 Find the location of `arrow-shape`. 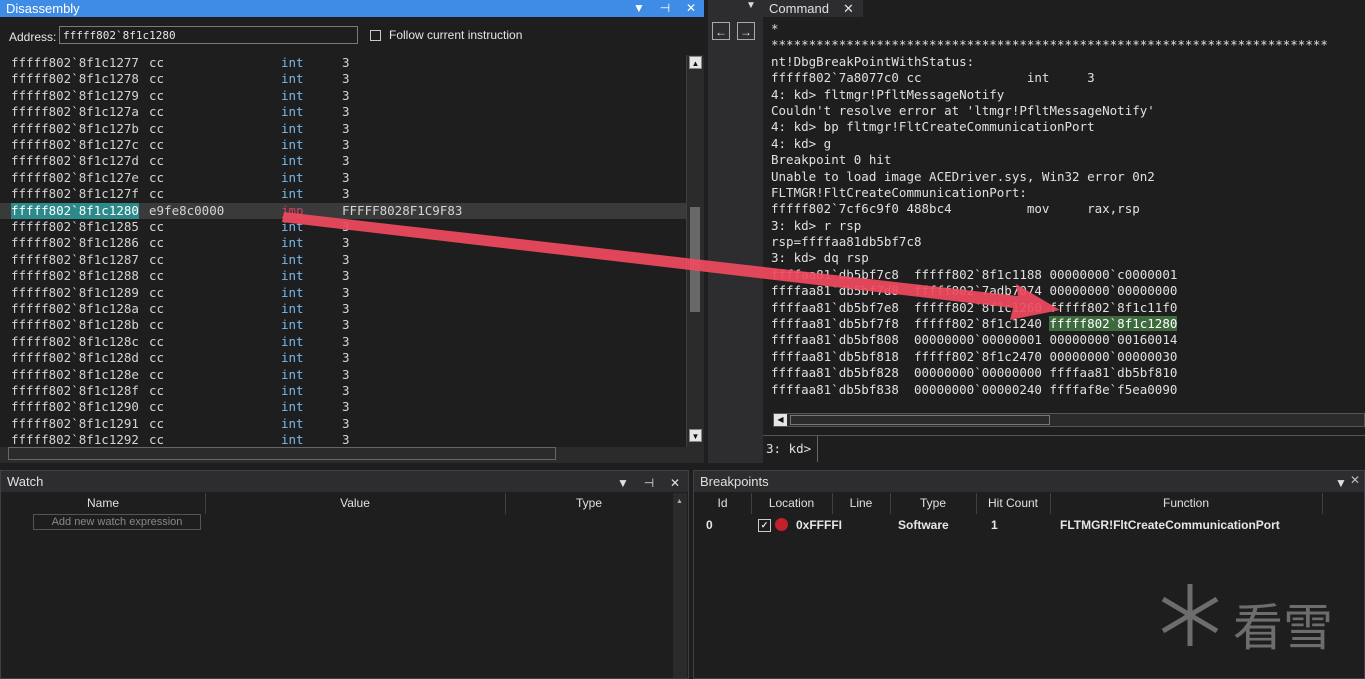

arrow-shape is located at coordinates (671, 266).